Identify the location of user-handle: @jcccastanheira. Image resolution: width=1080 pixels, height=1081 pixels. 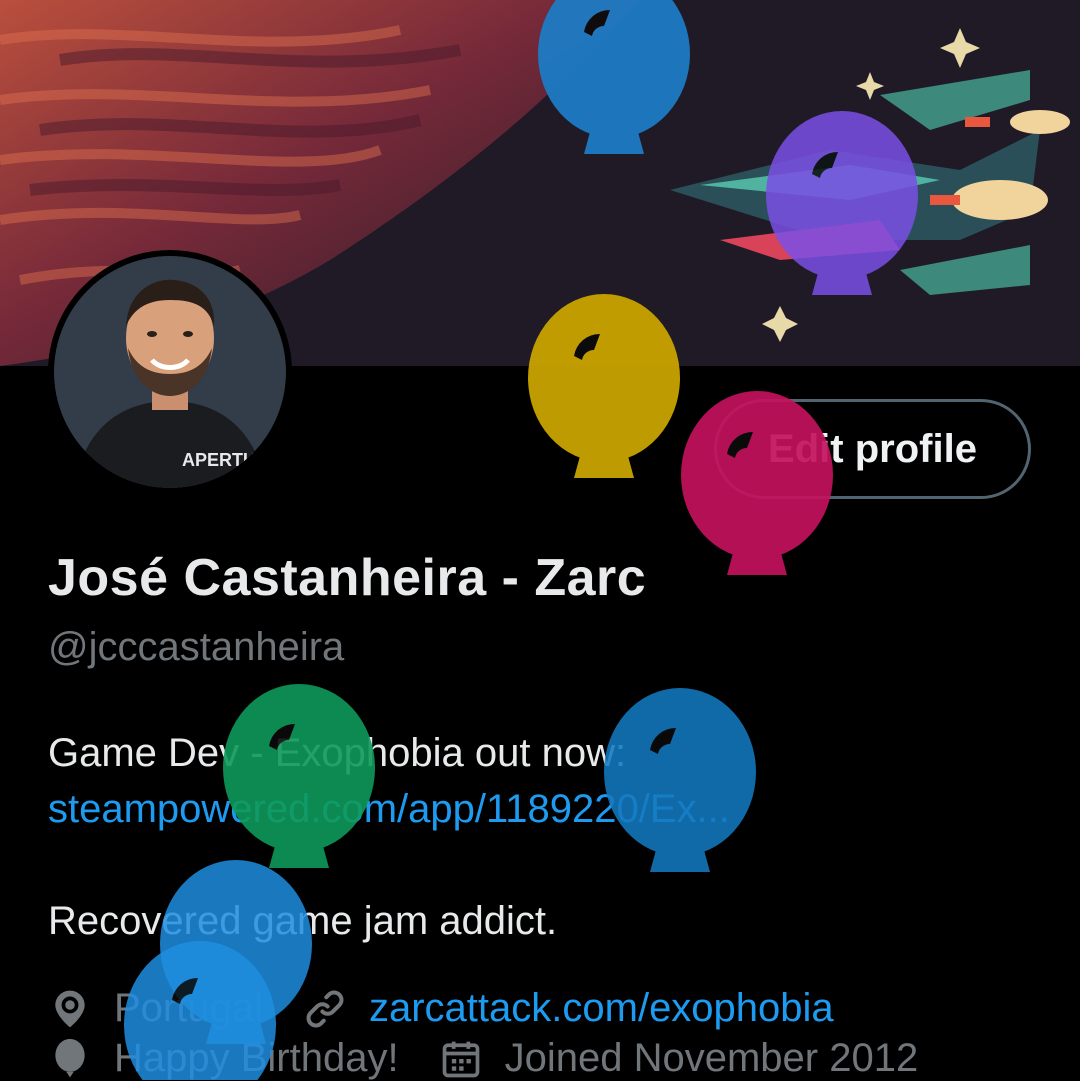
(196, 647).